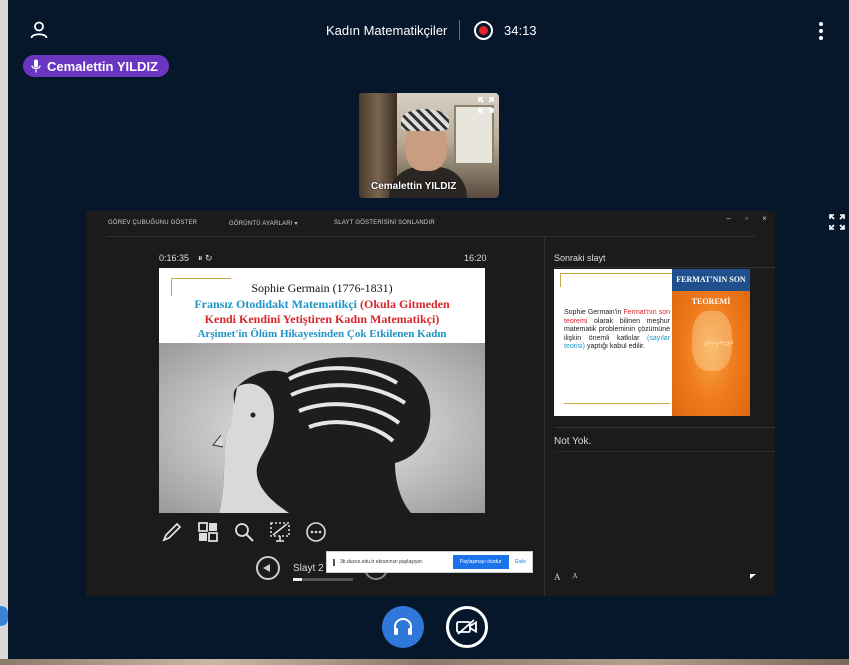 Image resolution: width=849 pixels, height=665 pixels. What do you see at coordinates (268, 568) in the screenshot?
I see `previous-slide-button` at bounding box center [268, 568].